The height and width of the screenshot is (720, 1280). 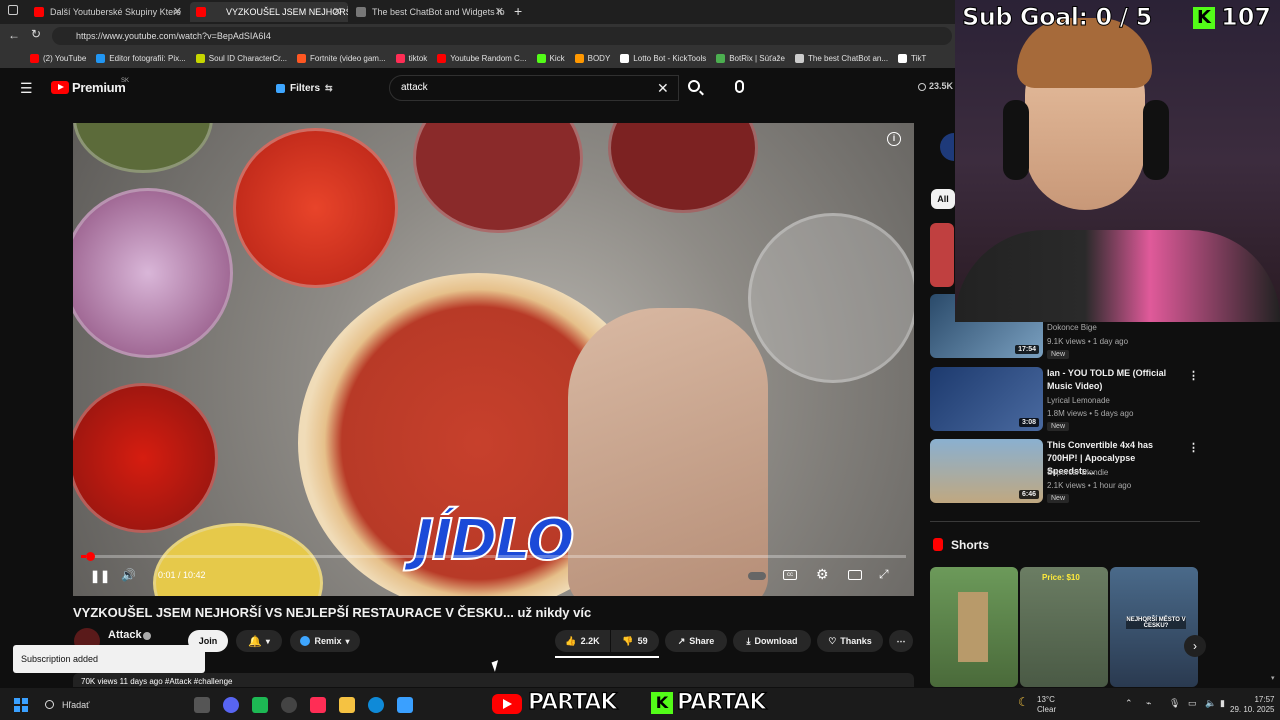 What do you see at coordinates (750, 58) in the screenshot?
I see `bookmark: BotRix | Súťaže` at bounding box center [750, 58].